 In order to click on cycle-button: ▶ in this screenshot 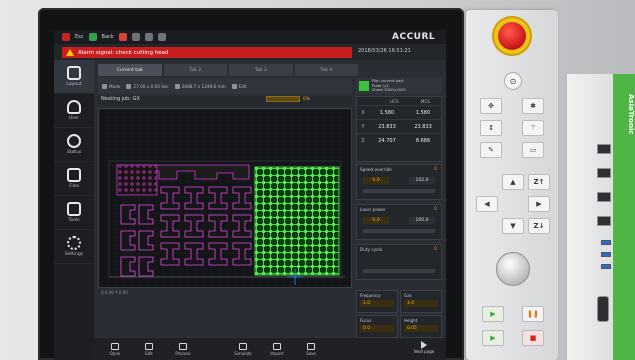, I will do `click(493, 338)`.